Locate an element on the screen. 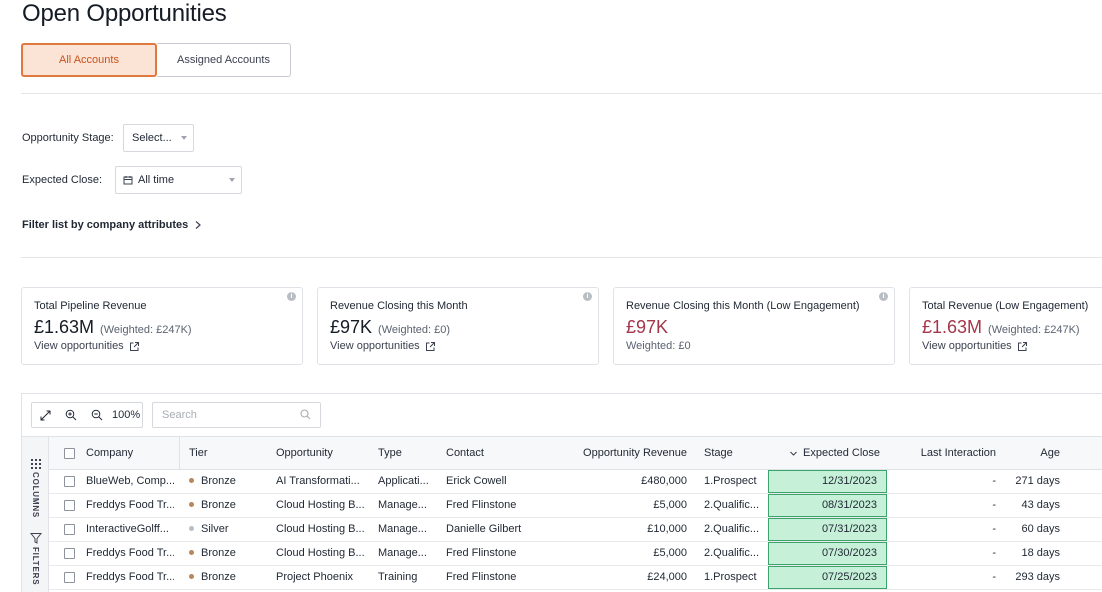 The image size is (1102, 592). cell-opportunity-revenue: £10,000 is located at coordinates (667, 529).